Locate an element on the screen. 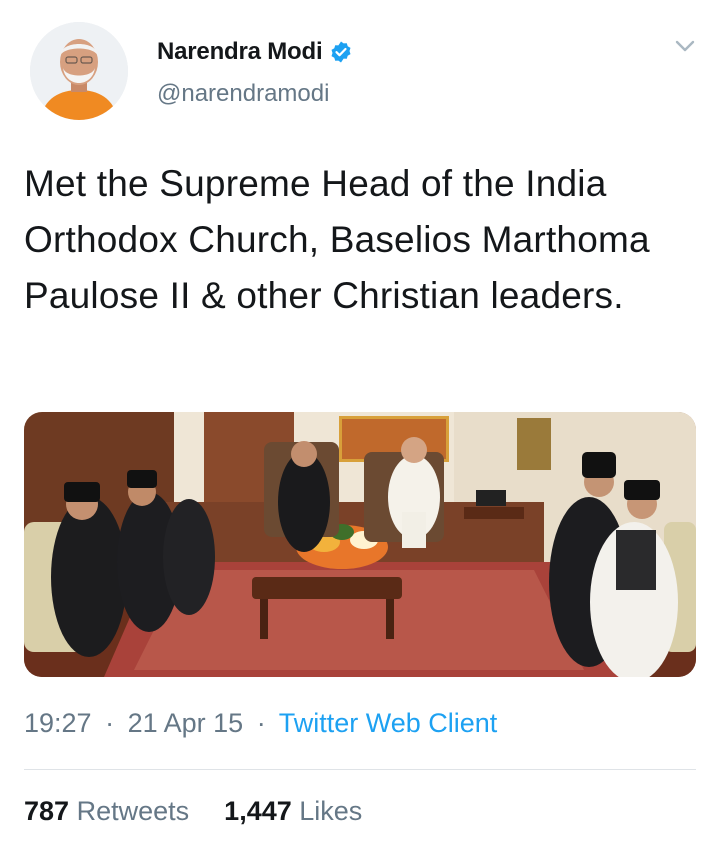 This screenshot has width=720, height=843. divider is located at coordinates (360, 769).